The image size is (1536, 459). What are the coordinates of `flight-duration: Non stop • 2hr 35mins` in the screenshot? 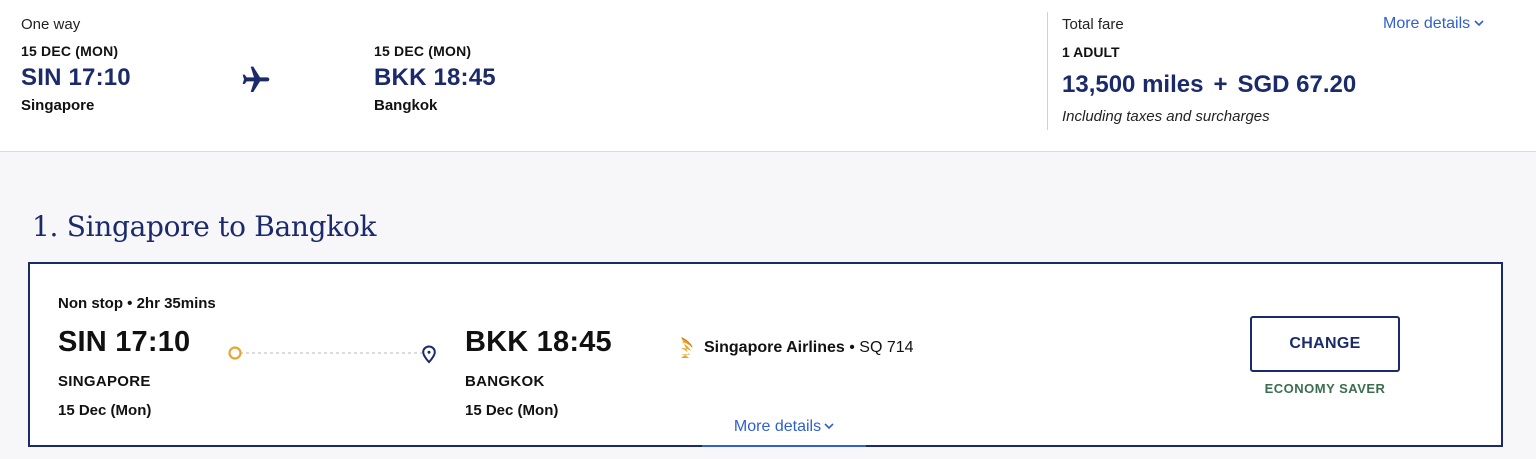 It's located at (137, 303).